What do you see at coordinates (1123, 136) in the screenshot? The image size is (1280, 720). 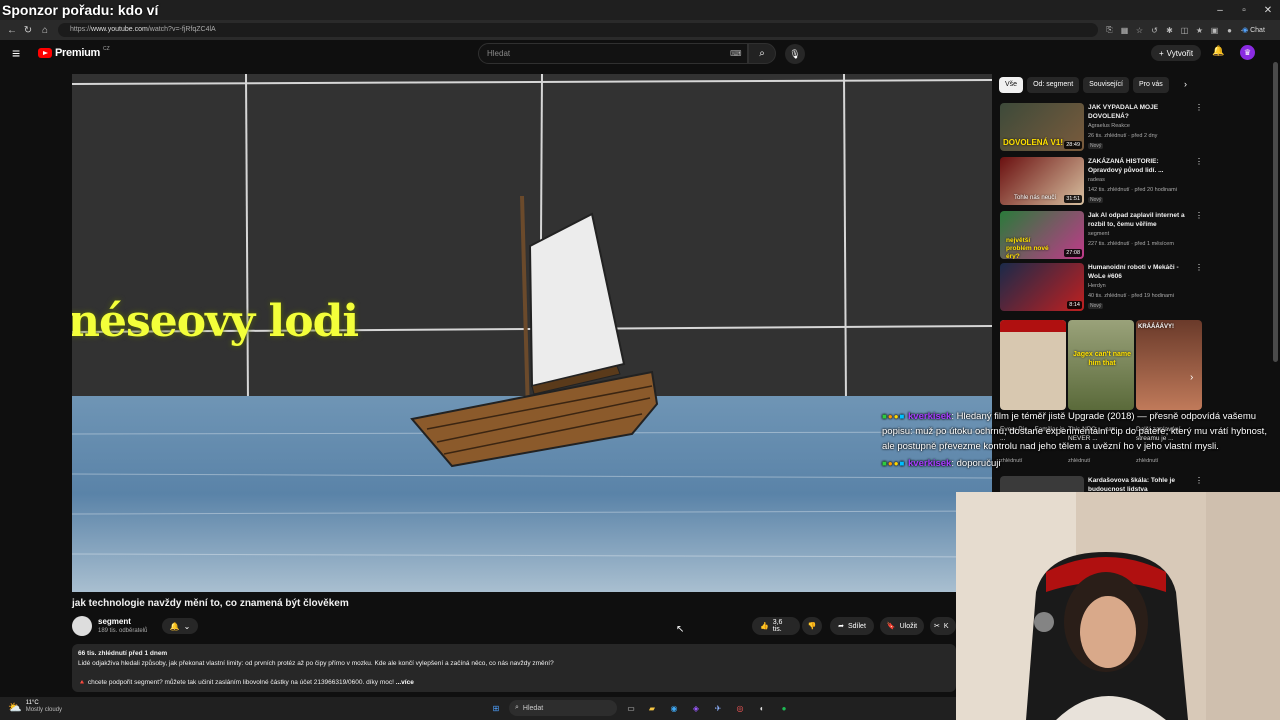 I see `recommendation-views: 26 tis. zhlédnutí · před 2 dny` at bounding box center [1123, 136].